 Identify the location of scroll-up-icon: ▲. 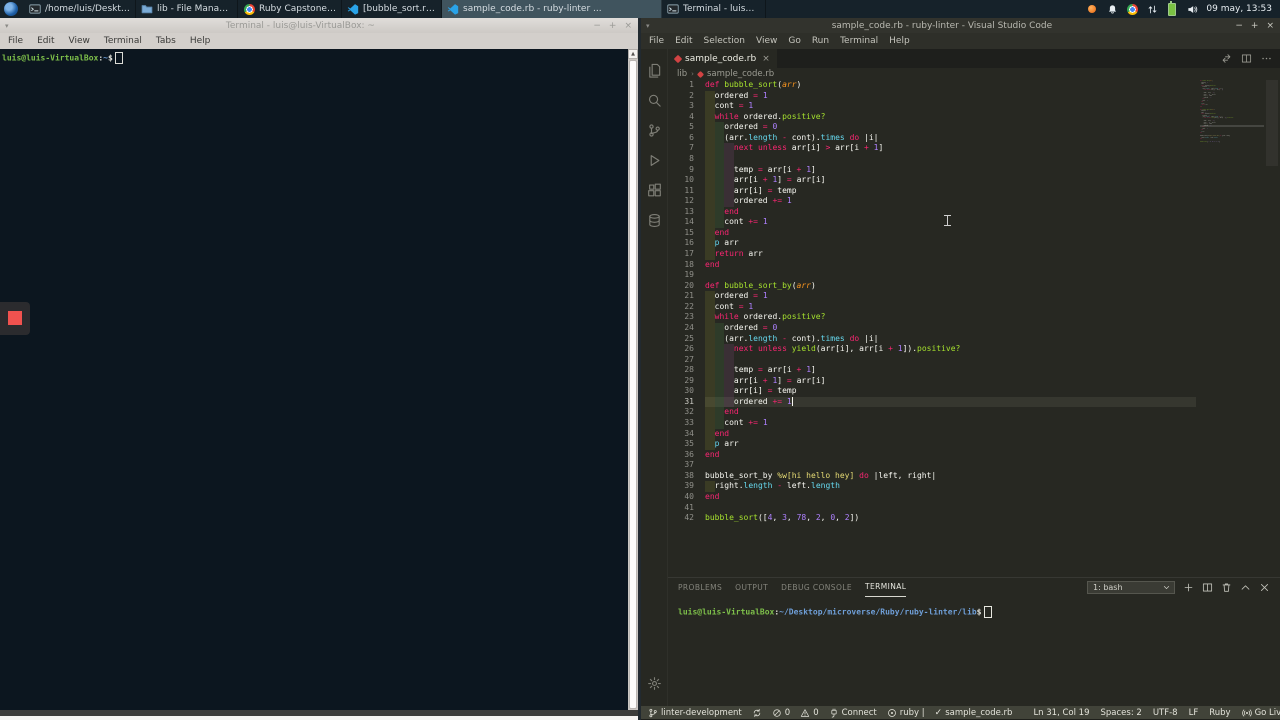
(633, 54).